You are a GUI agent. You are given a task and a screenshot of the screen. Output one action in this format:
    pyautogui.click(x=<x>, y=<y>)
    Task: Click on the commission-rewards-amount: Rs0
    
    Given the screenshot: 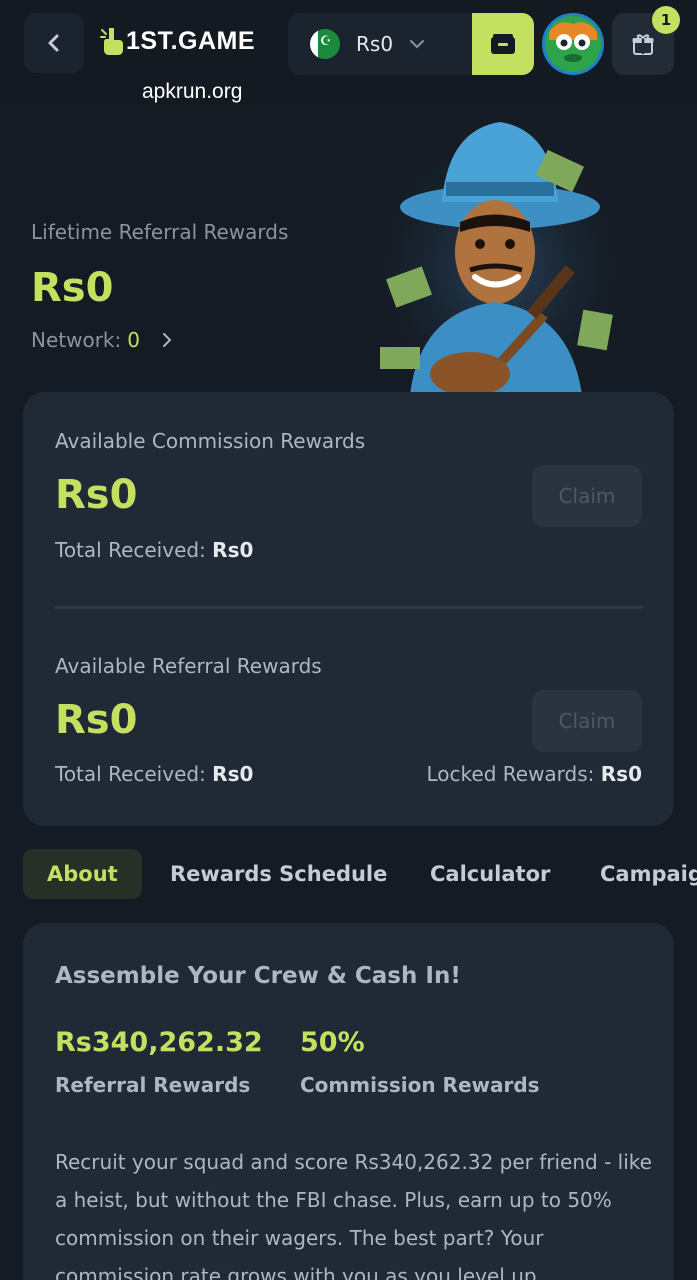 What is the action you would take?
    pyautogui.click(x=96, y=495)
    